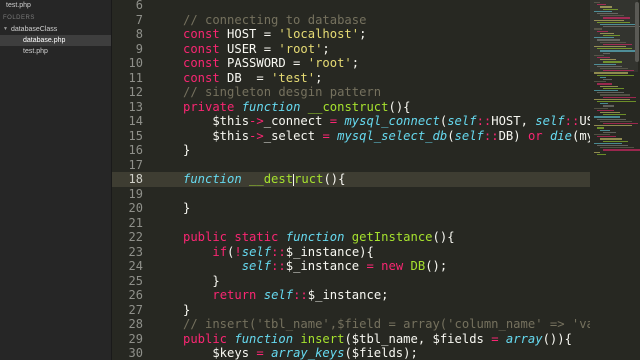 The height and width of the screenshot is (360, 640). I want to click on line-number: 9, so click(139, 48).